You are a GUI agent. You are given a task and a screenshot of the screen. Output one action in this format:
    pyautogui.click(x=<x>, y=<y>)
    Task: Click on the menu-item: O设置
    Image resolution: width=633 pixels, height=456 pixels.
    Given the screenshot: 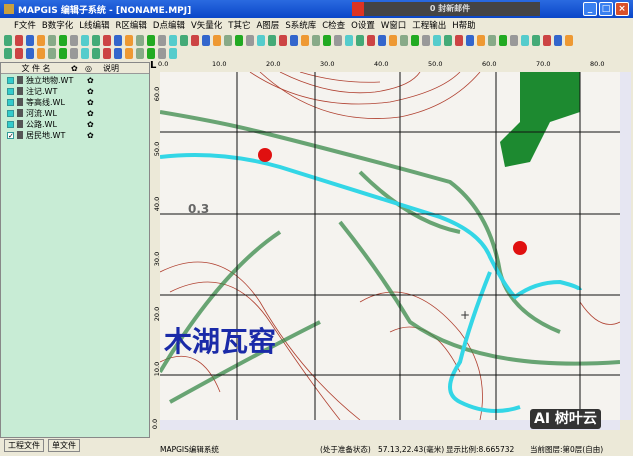 What is the action you would take?
    pyautogui.click(x=363, y=25)
    